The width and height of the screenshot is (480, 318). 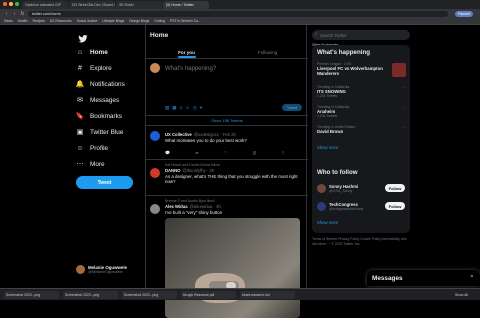 I want to click on bookmark-item: Coding, so click(x=159, y=21).